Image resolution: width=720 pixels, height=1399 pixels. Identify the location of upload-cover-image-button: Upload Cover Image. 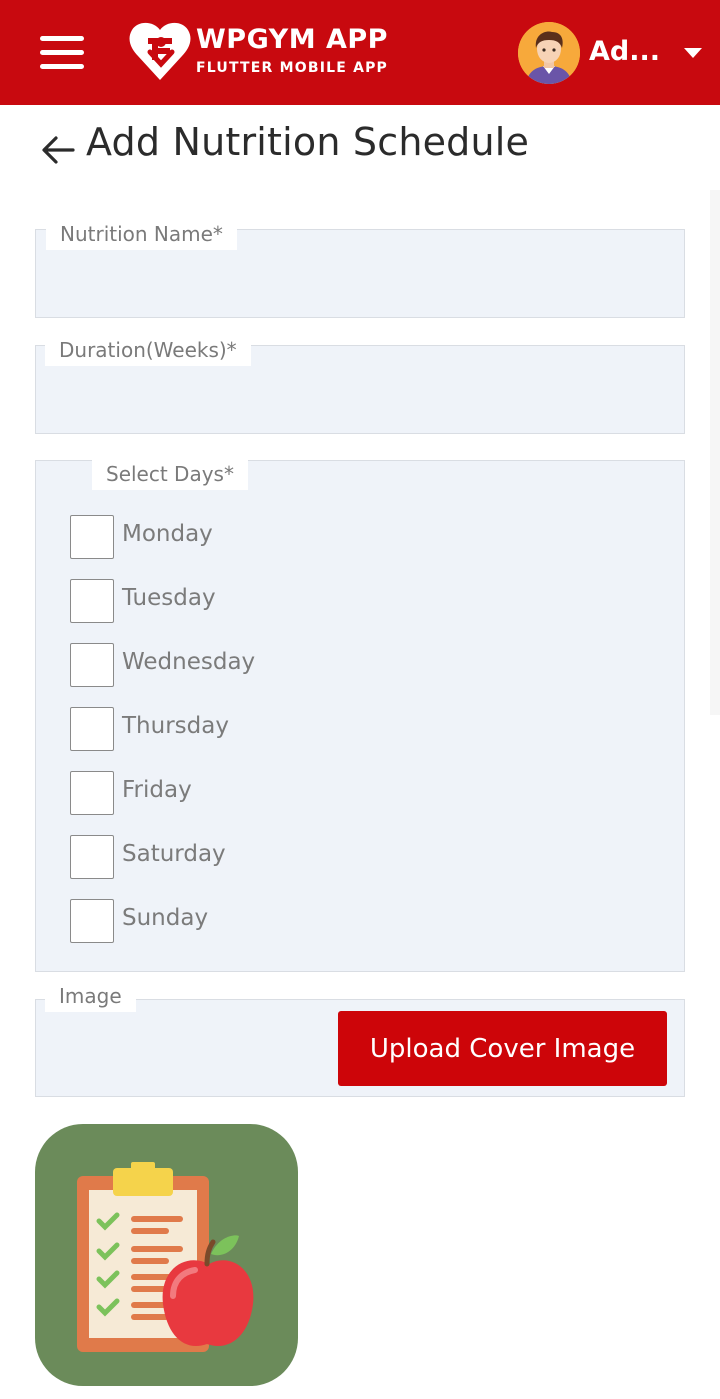
(502, 1048).